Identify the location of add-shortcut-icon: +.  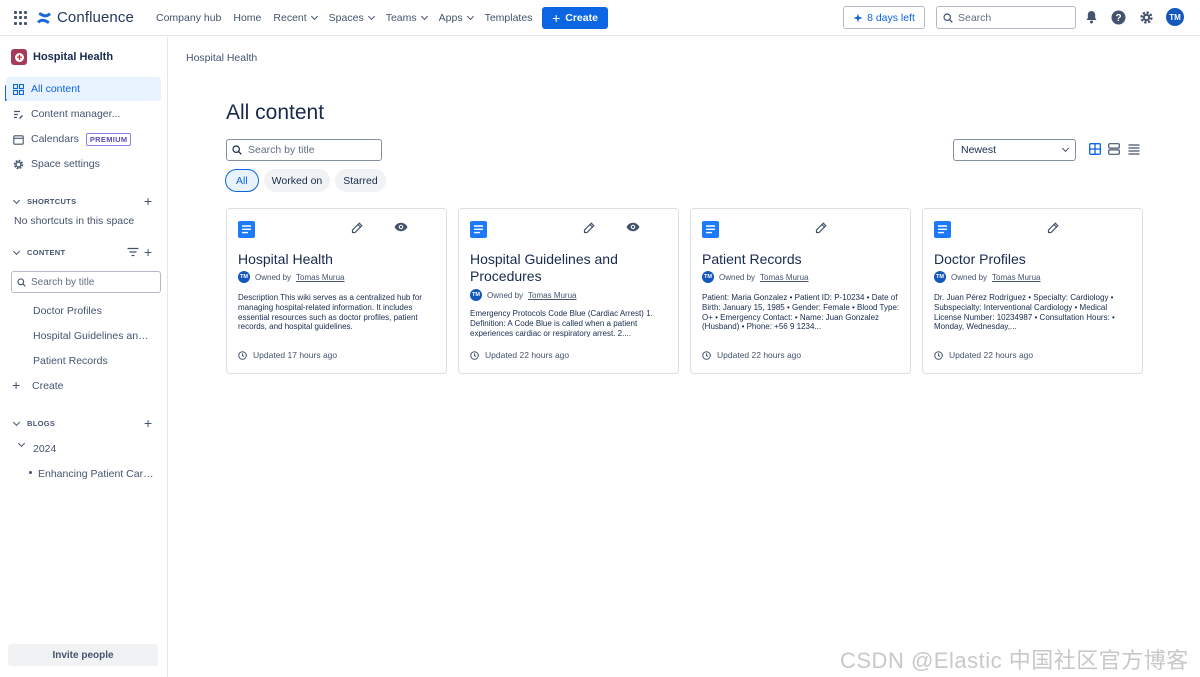
(148, 201).